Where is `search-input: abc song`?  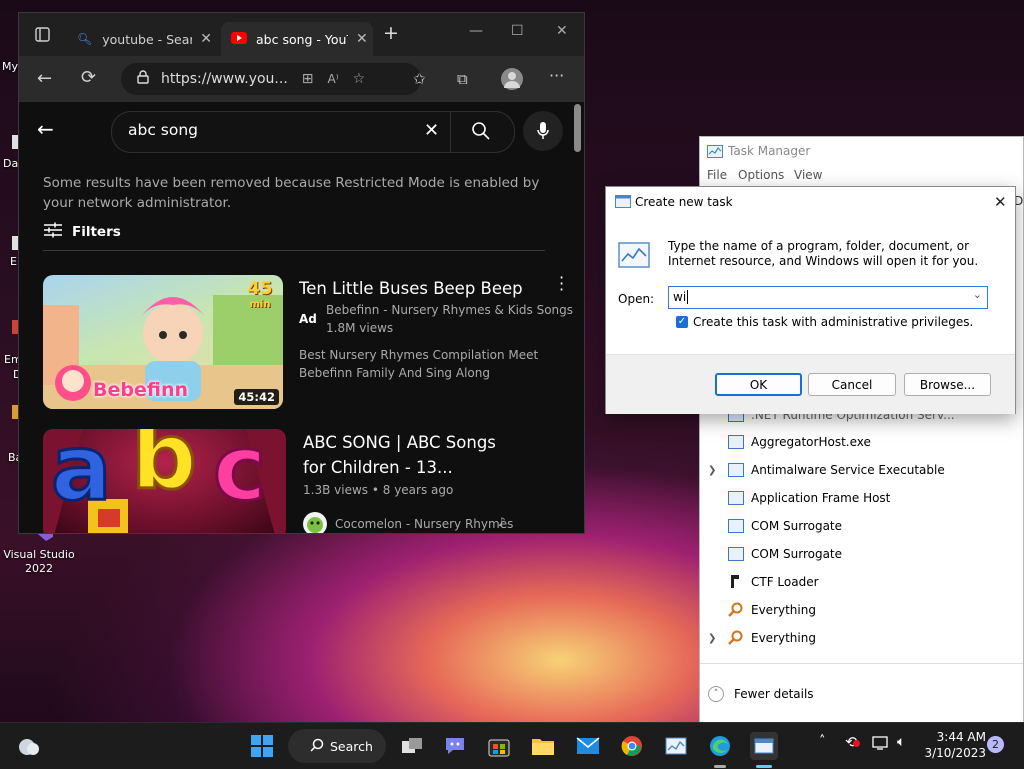
search-input: abc song is located at coordinates (163, 130).